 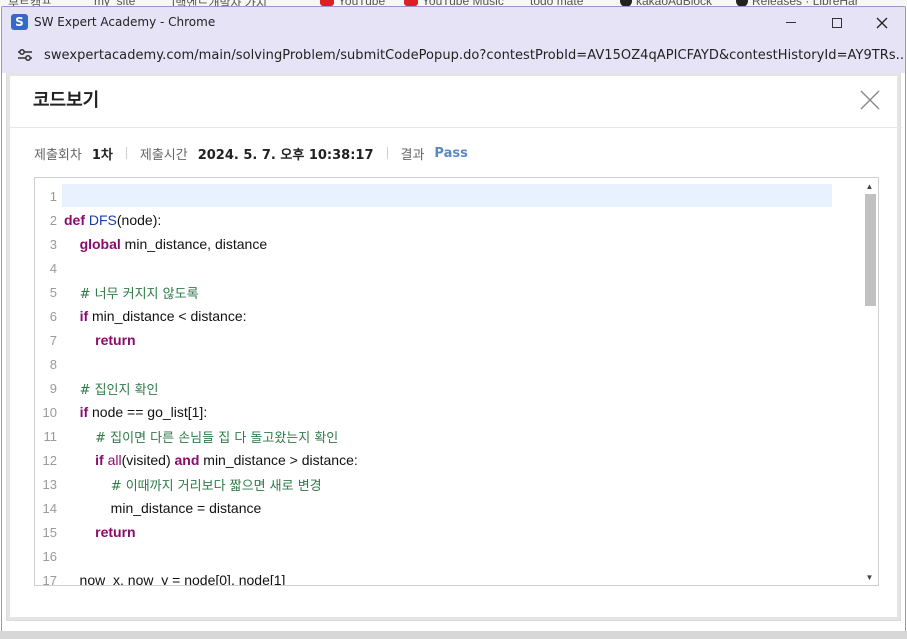 I want to click on line-number: 8, so click(x=53, y=364).